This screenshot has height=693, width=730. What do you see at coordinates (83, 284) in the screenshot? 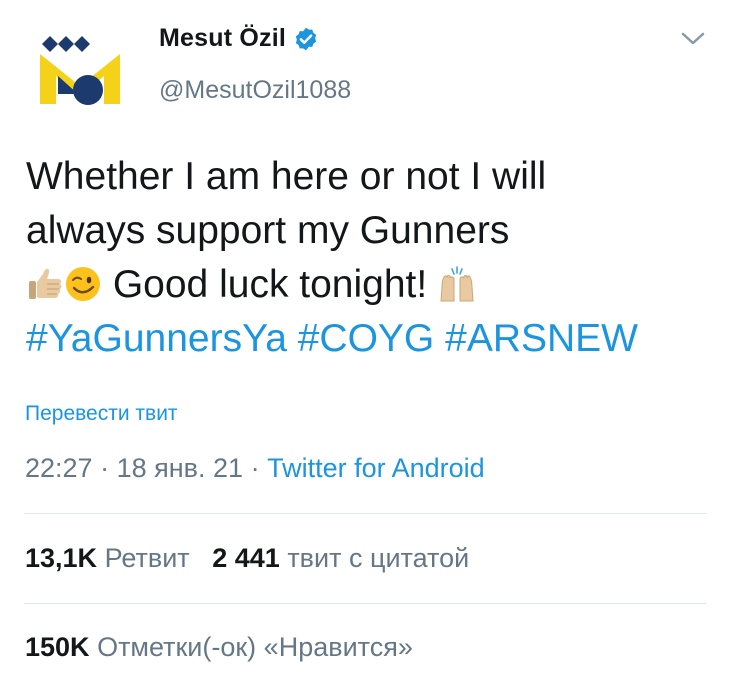
I see `winking-face-icon` at bounding box center [83, 284].